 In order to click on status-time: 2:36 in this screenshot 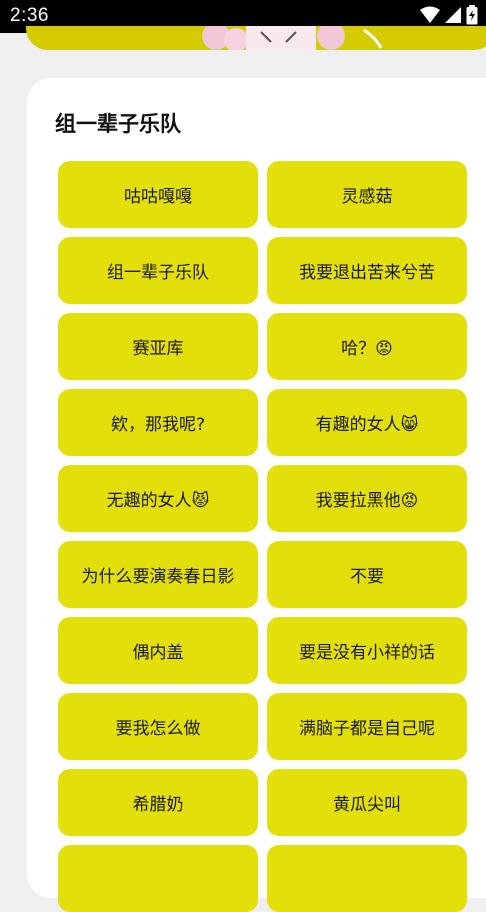, I will do `click(29, 15)`.